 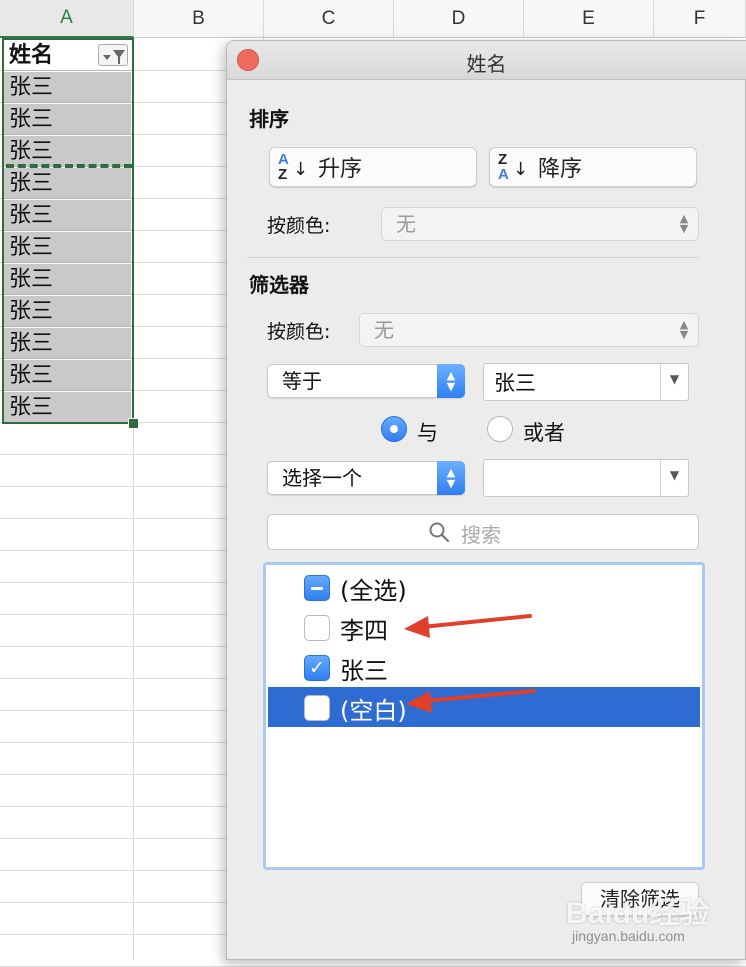 What do you see at coordinates (700, 19) in the screenshot?
I see `column-header-f: F` at bounding box center [700, 19].